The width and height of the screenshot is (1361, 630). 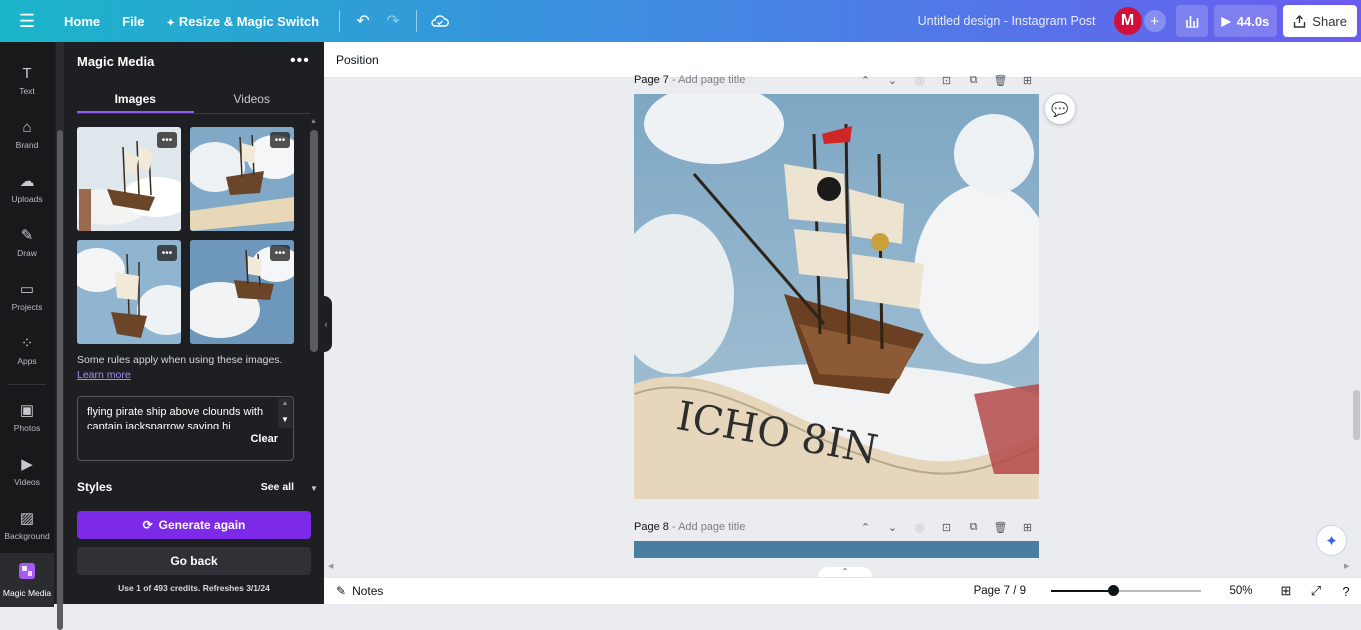 What do you see at coordinates (252, 99) in the screenshot?
I see `tab-videos: Videos` at bounding box center [252, 99].